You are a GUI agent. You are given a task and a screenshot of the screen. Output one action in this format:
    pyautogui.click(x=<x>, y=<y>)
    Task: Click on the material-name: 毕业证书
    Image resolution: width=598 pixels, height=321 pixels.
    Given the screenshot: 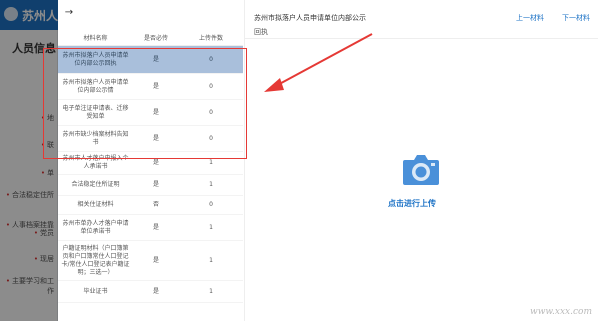 What is the action you would take?
    pyautogui.click(x=95, y=291)
    